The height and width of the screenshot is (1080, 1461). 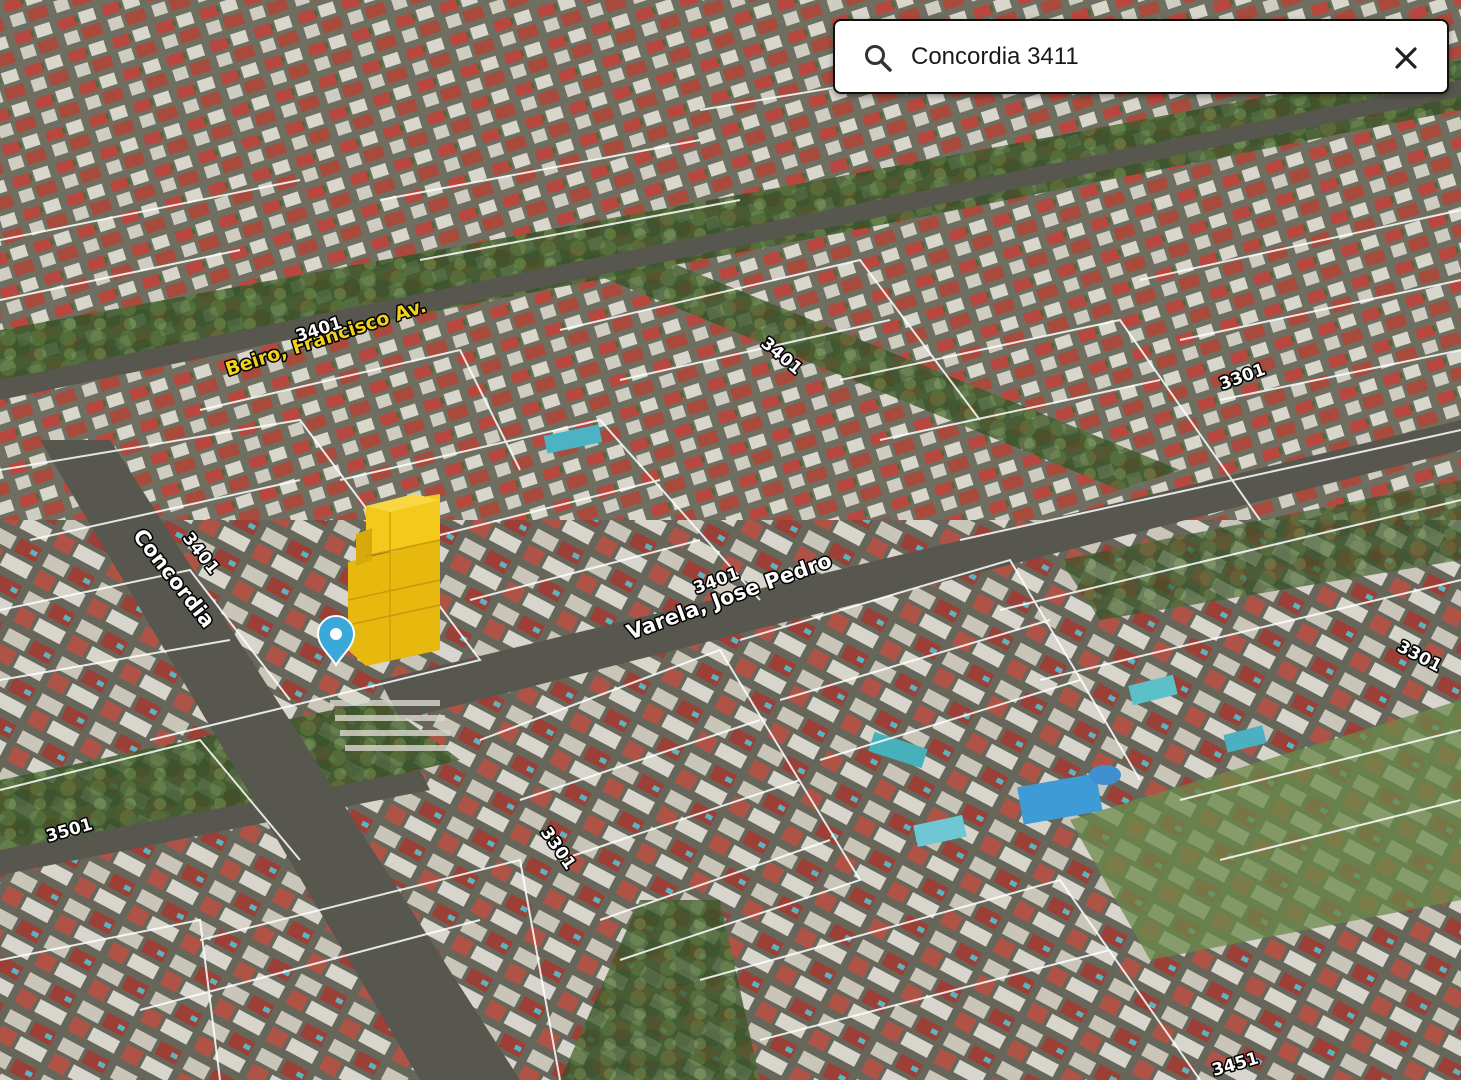 I want to click on close-icon, so click(x=1406, y=58).